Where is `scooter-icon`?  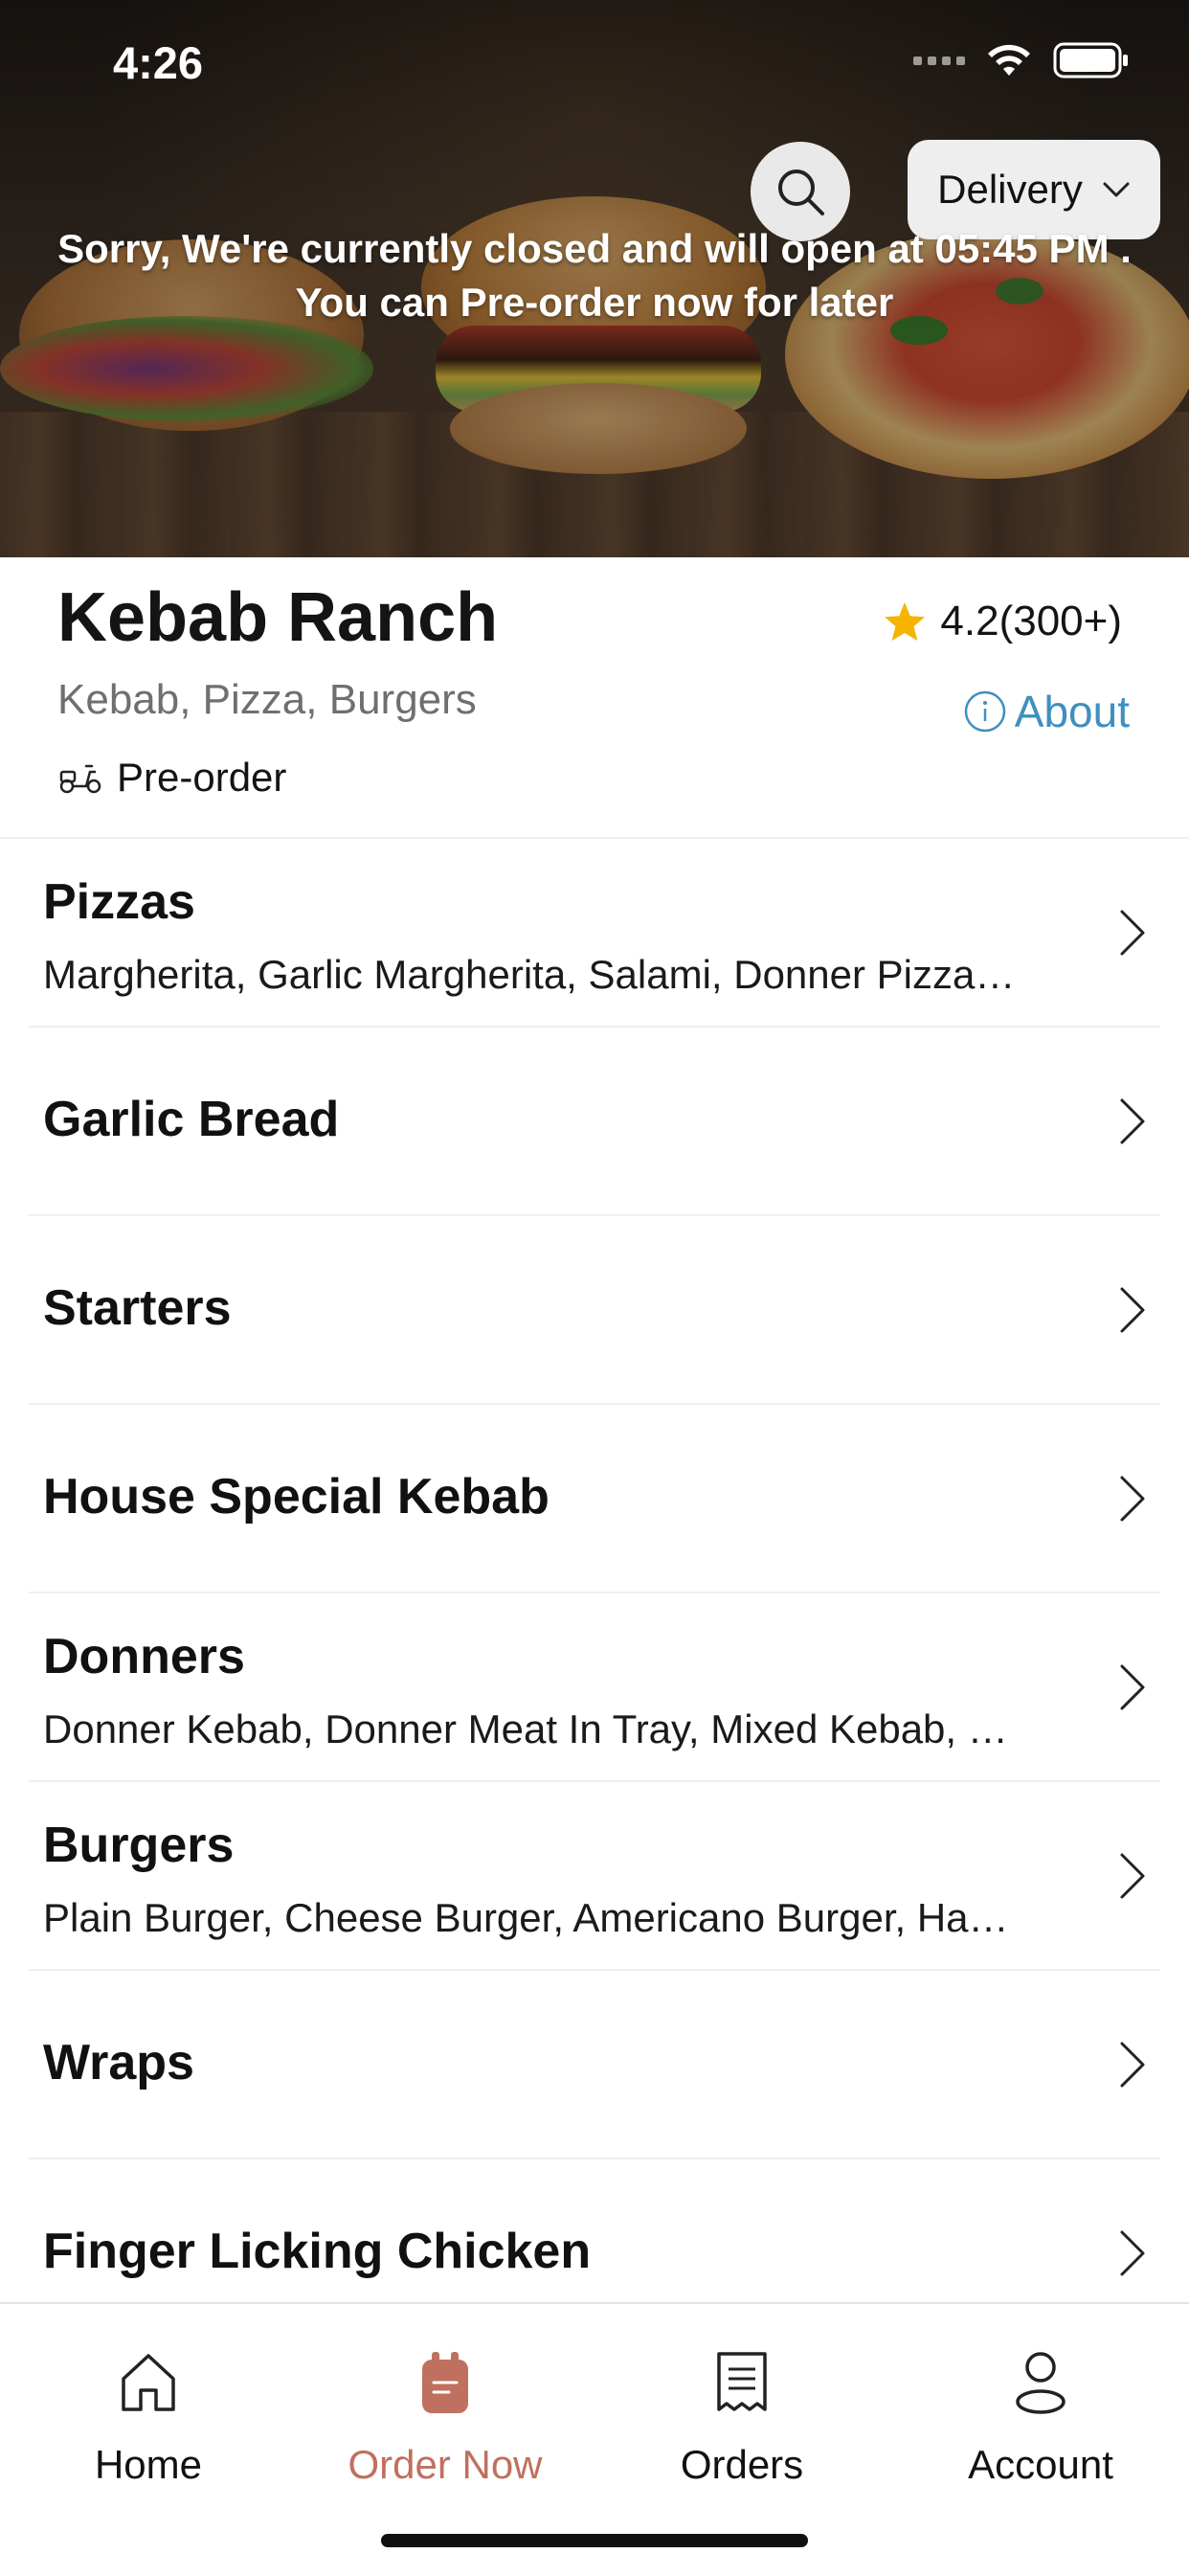 scooter-icon is located at coordinates (80, 779).